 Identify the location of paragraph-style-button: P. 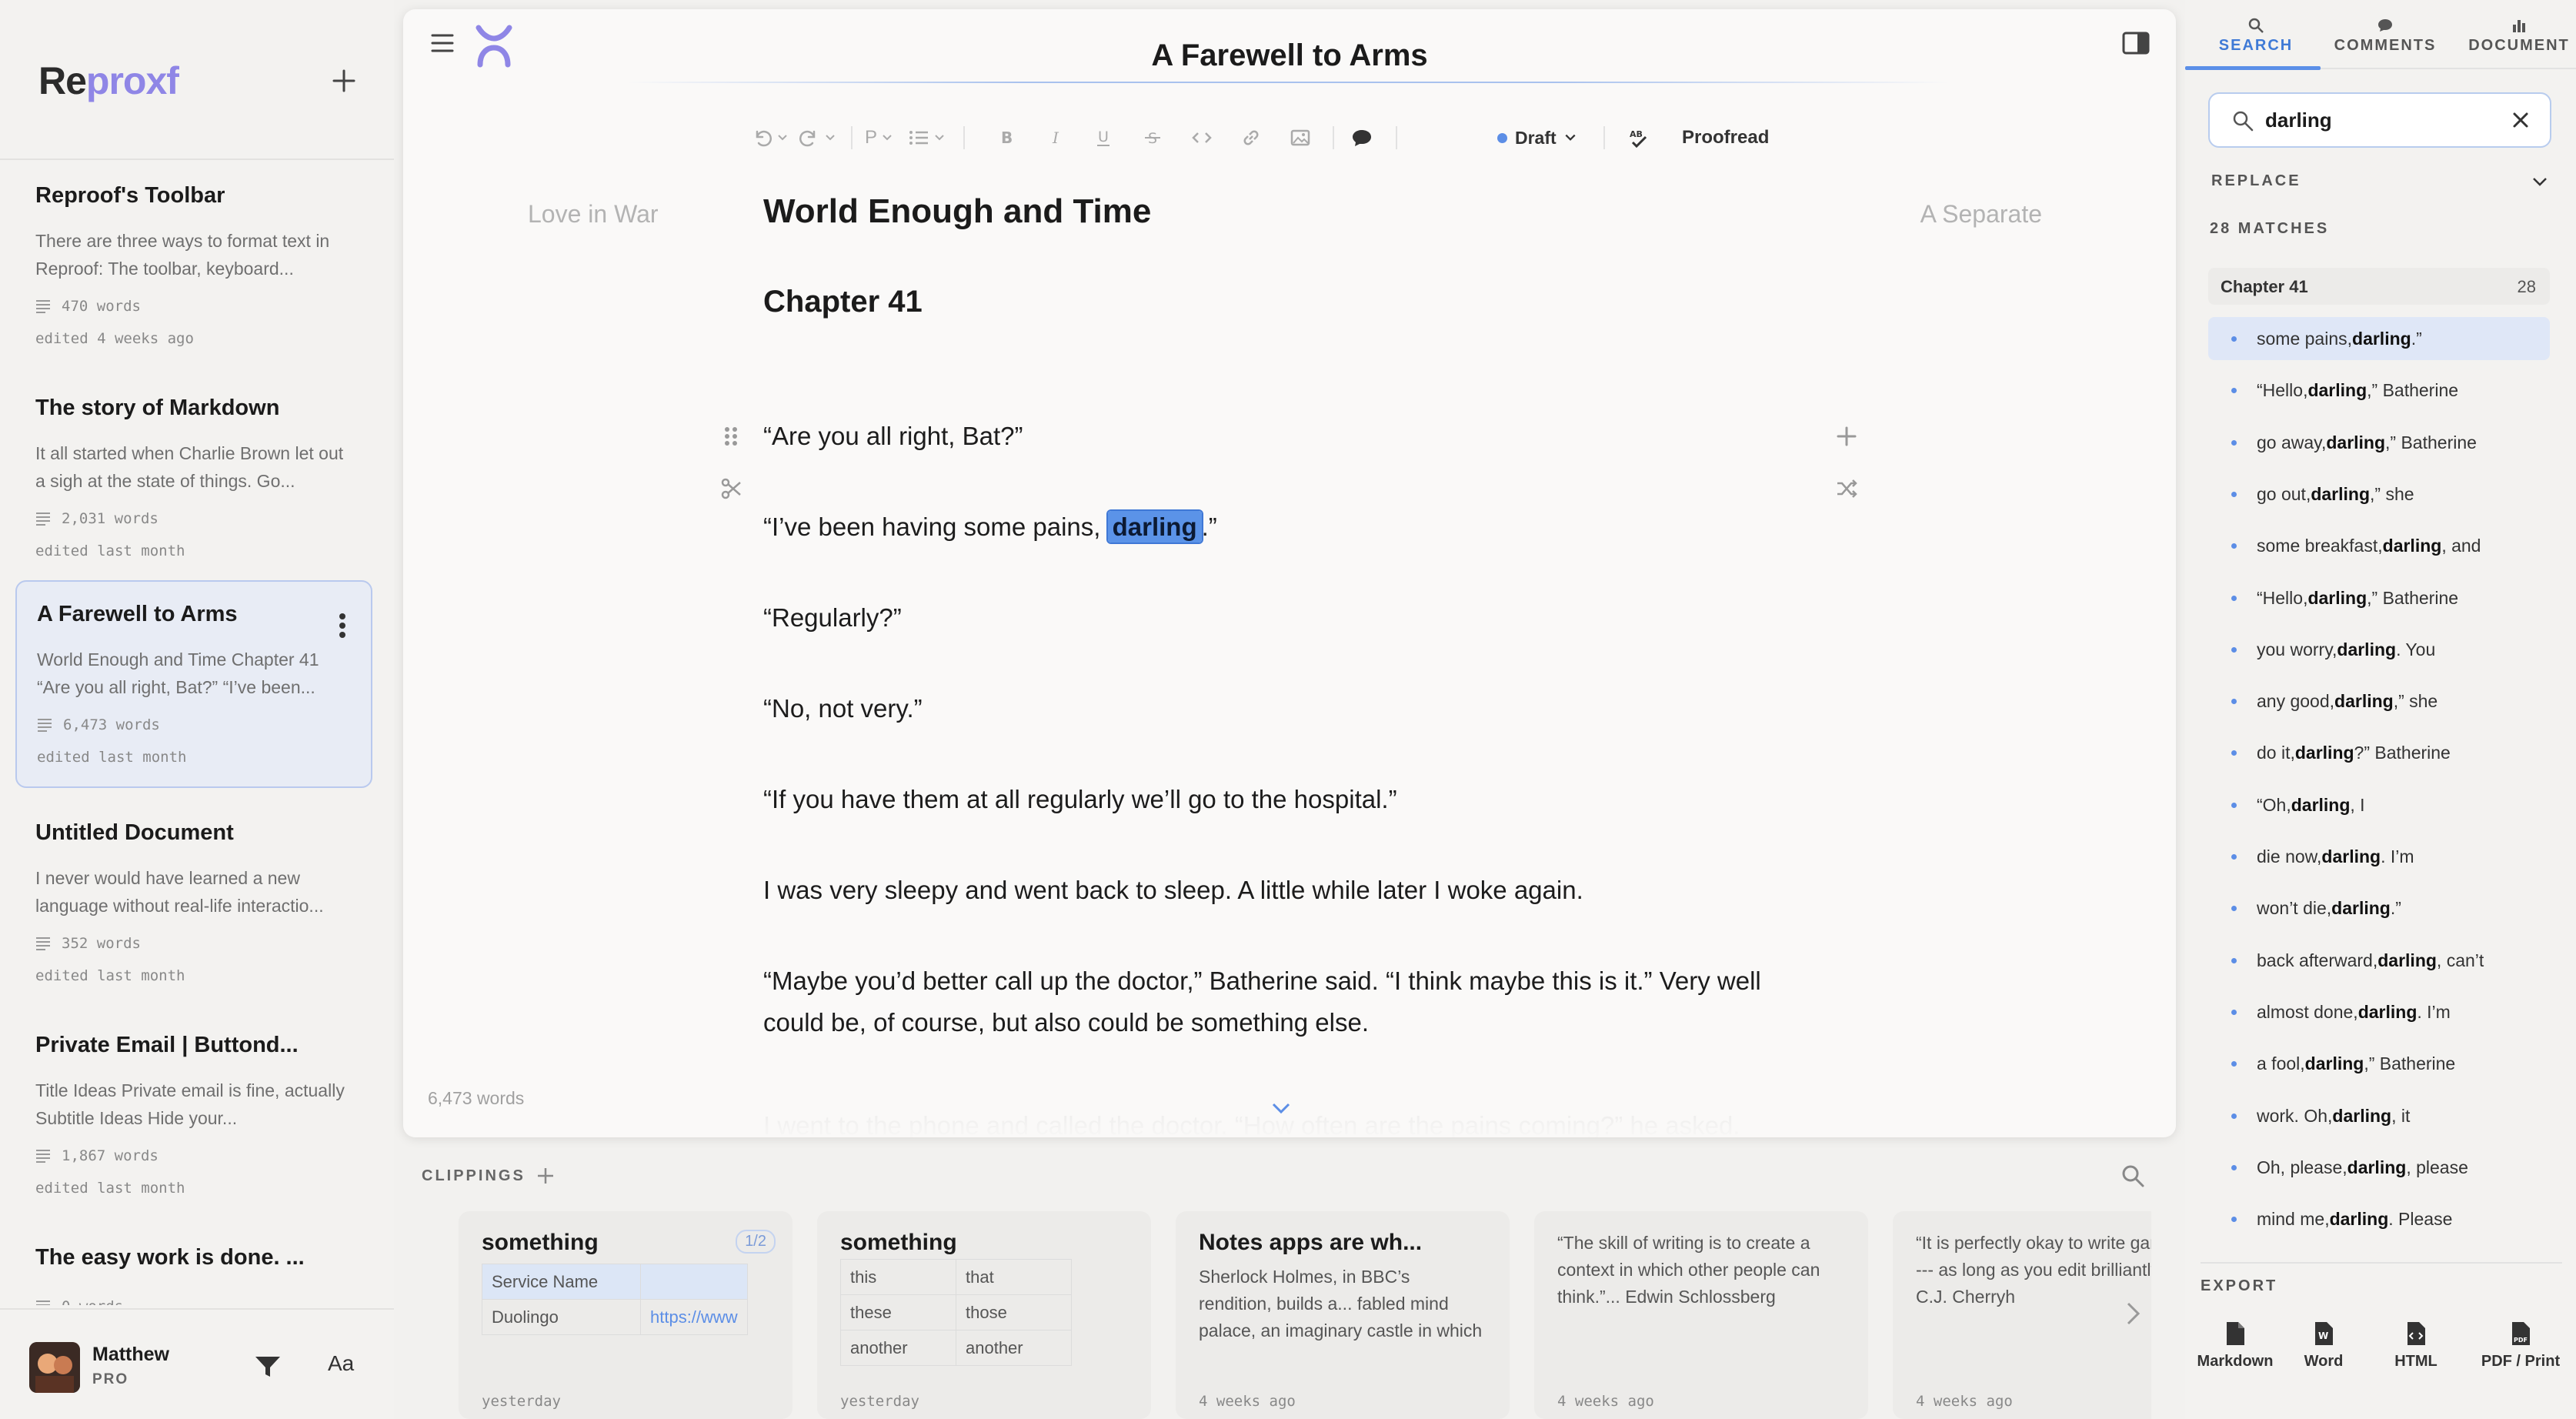
(879, 138).